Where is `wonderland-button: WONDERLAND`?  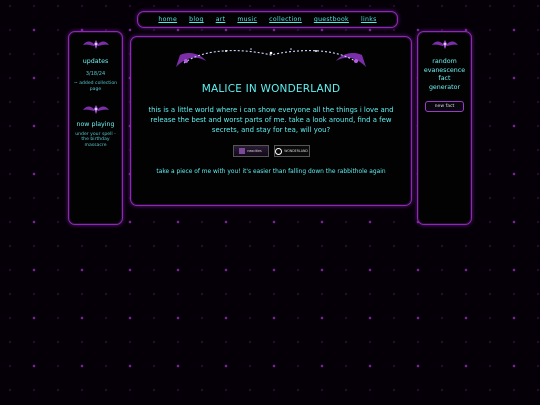
wonderland-button: WONDERLAND is located at coordinates (291, 151).